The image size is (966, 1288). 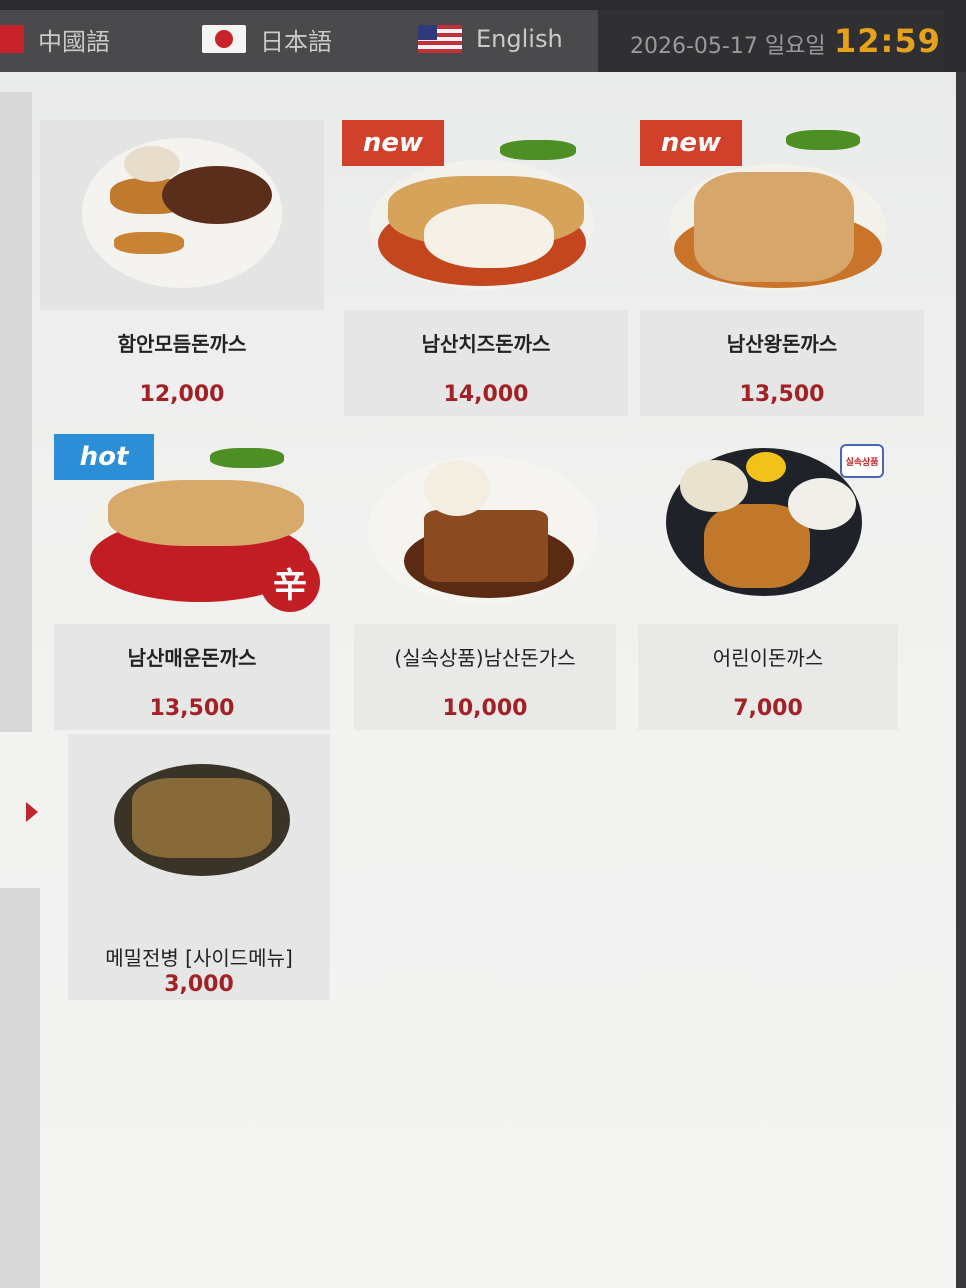 I want to click on menu-item-name: 어린이돈까스, so click(x=768, y=658).